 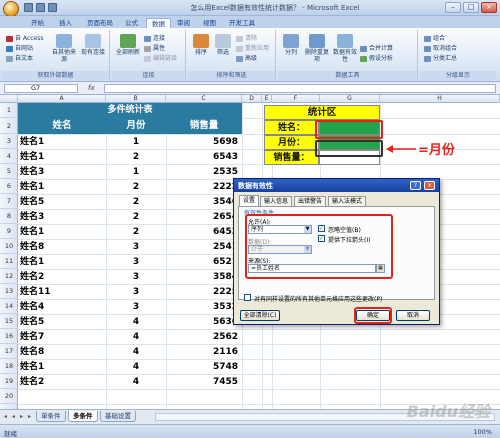 What do you see at coordinates (246, 37) in the screenshot?
I see `clear-button: 清除` at bounding box center [246, 37].